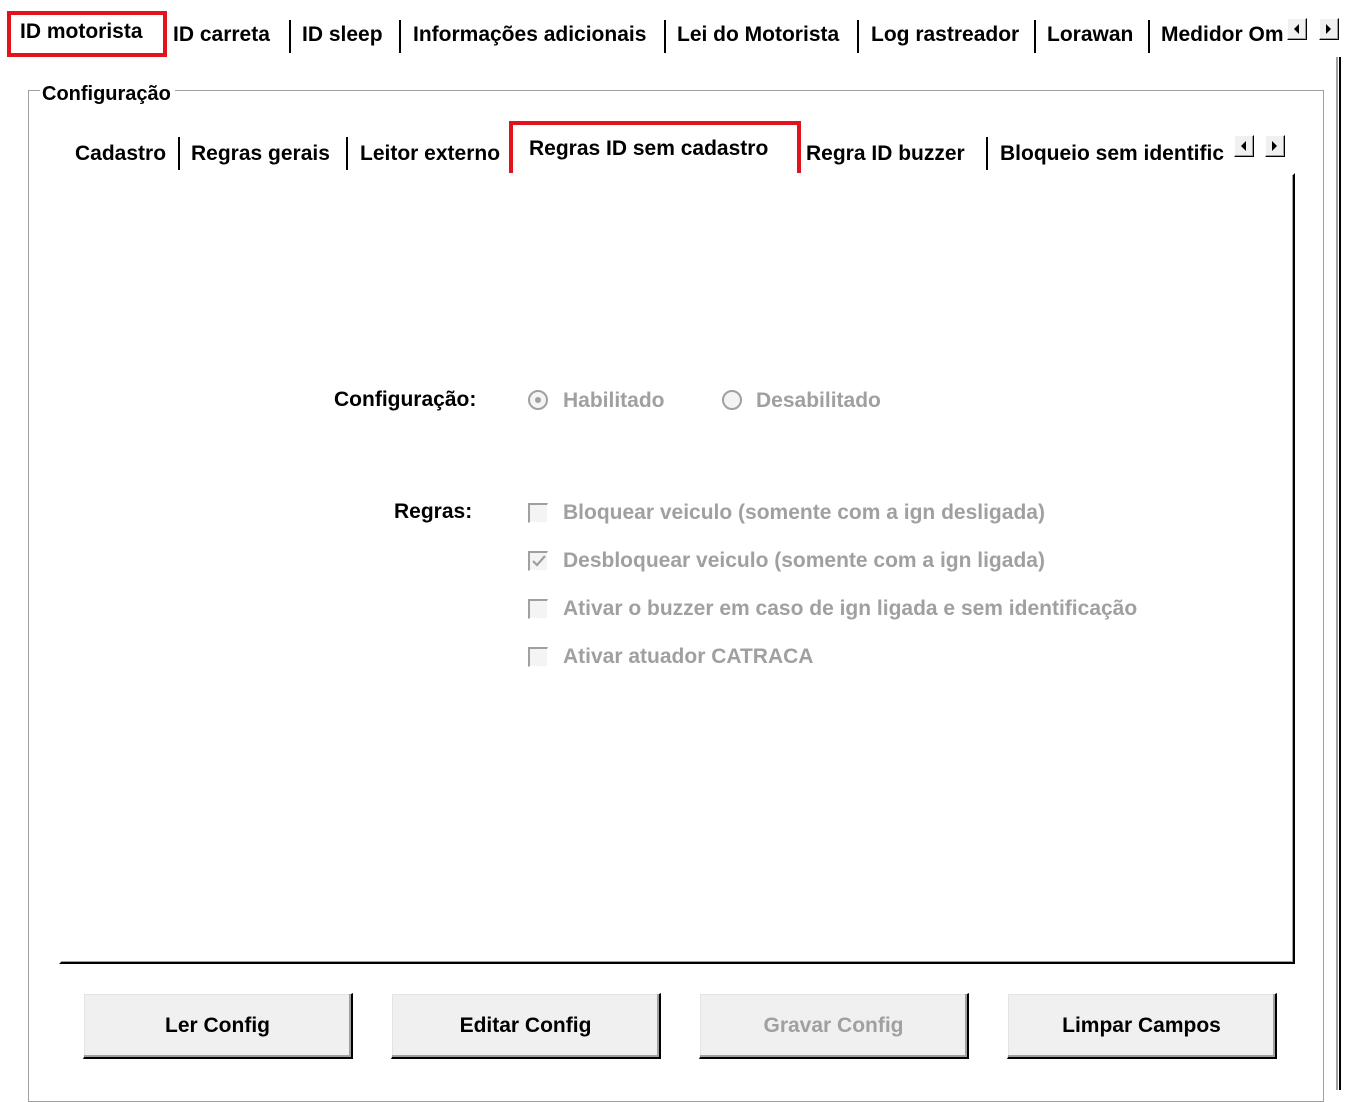  What do you see at coordinates (1337, 573) in the screenshot?
I see `outer-tab-page-right-shadow` at bounding box center [1337, 573].